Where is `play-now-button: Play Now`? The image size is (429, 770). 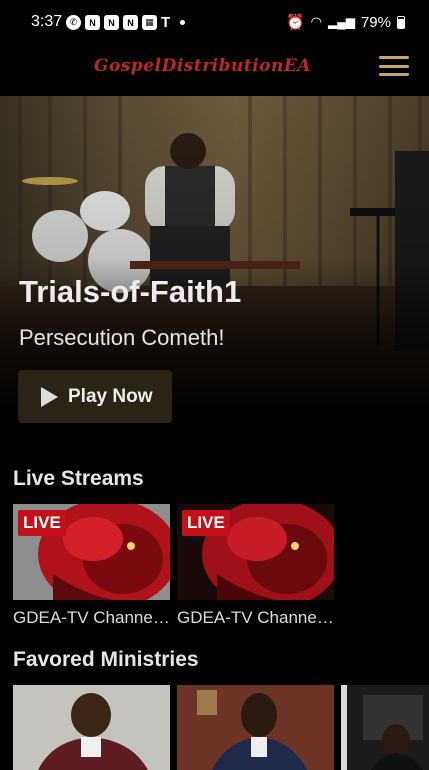
play-now-button: Play Now is located at coordinates (95, 396).